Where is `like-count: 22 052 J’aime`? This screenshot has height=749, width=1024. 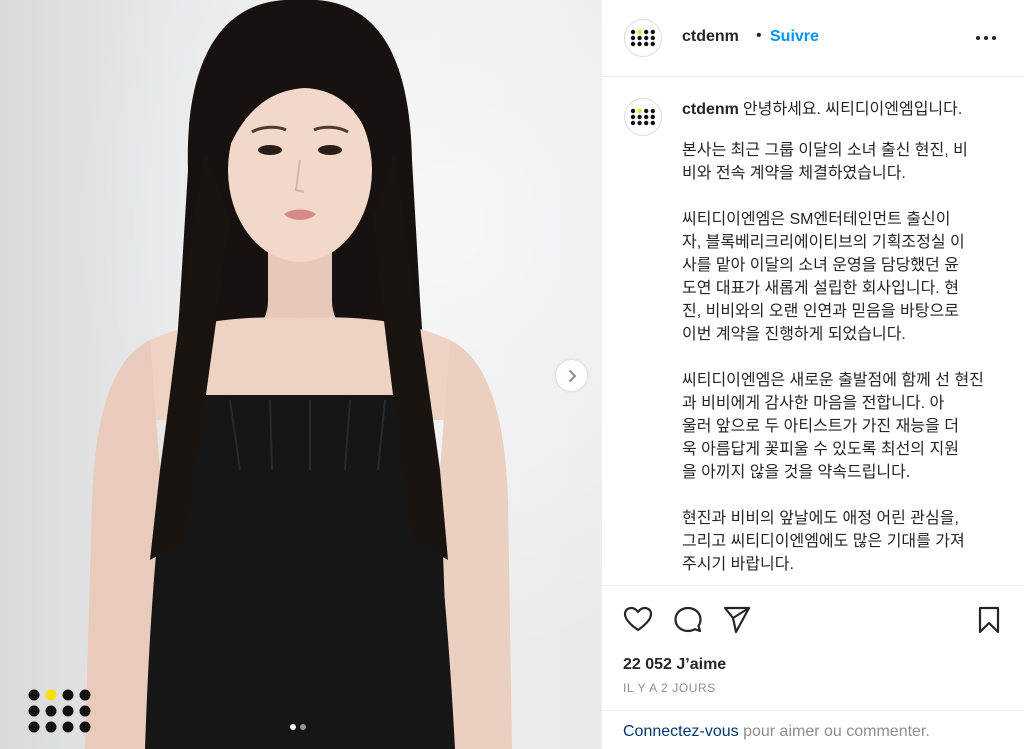
like-count: 22 052 J’aime is located at coordinates (674, 665).